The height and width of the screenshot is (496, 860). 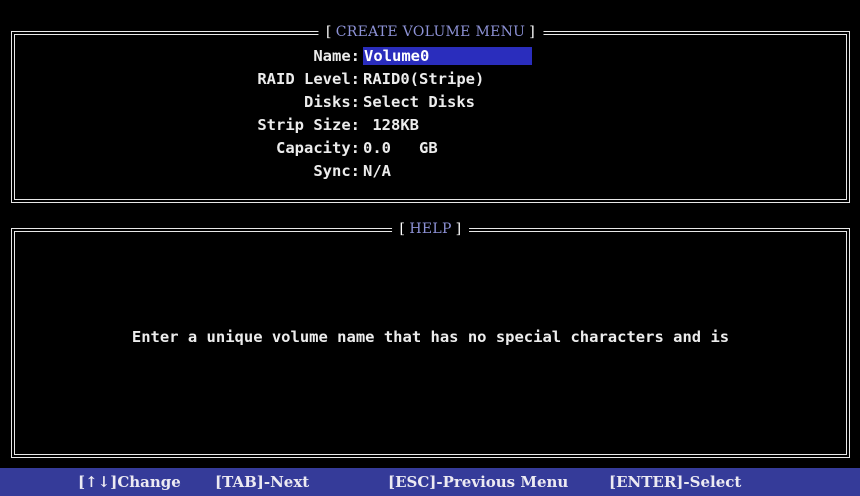 I want to click on create-volume-title-text: CREATE VOLUME MENU, so click(x=430, y=32).